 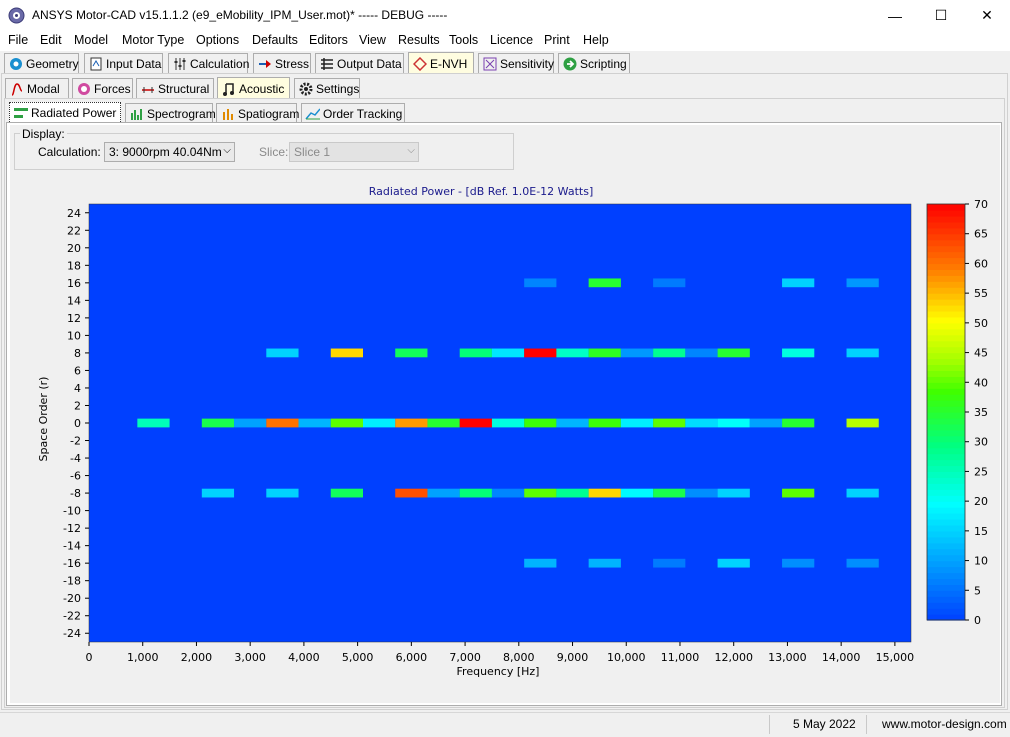 I want to click on colorbar-tick-label: 20, so click(x=981, y=501).